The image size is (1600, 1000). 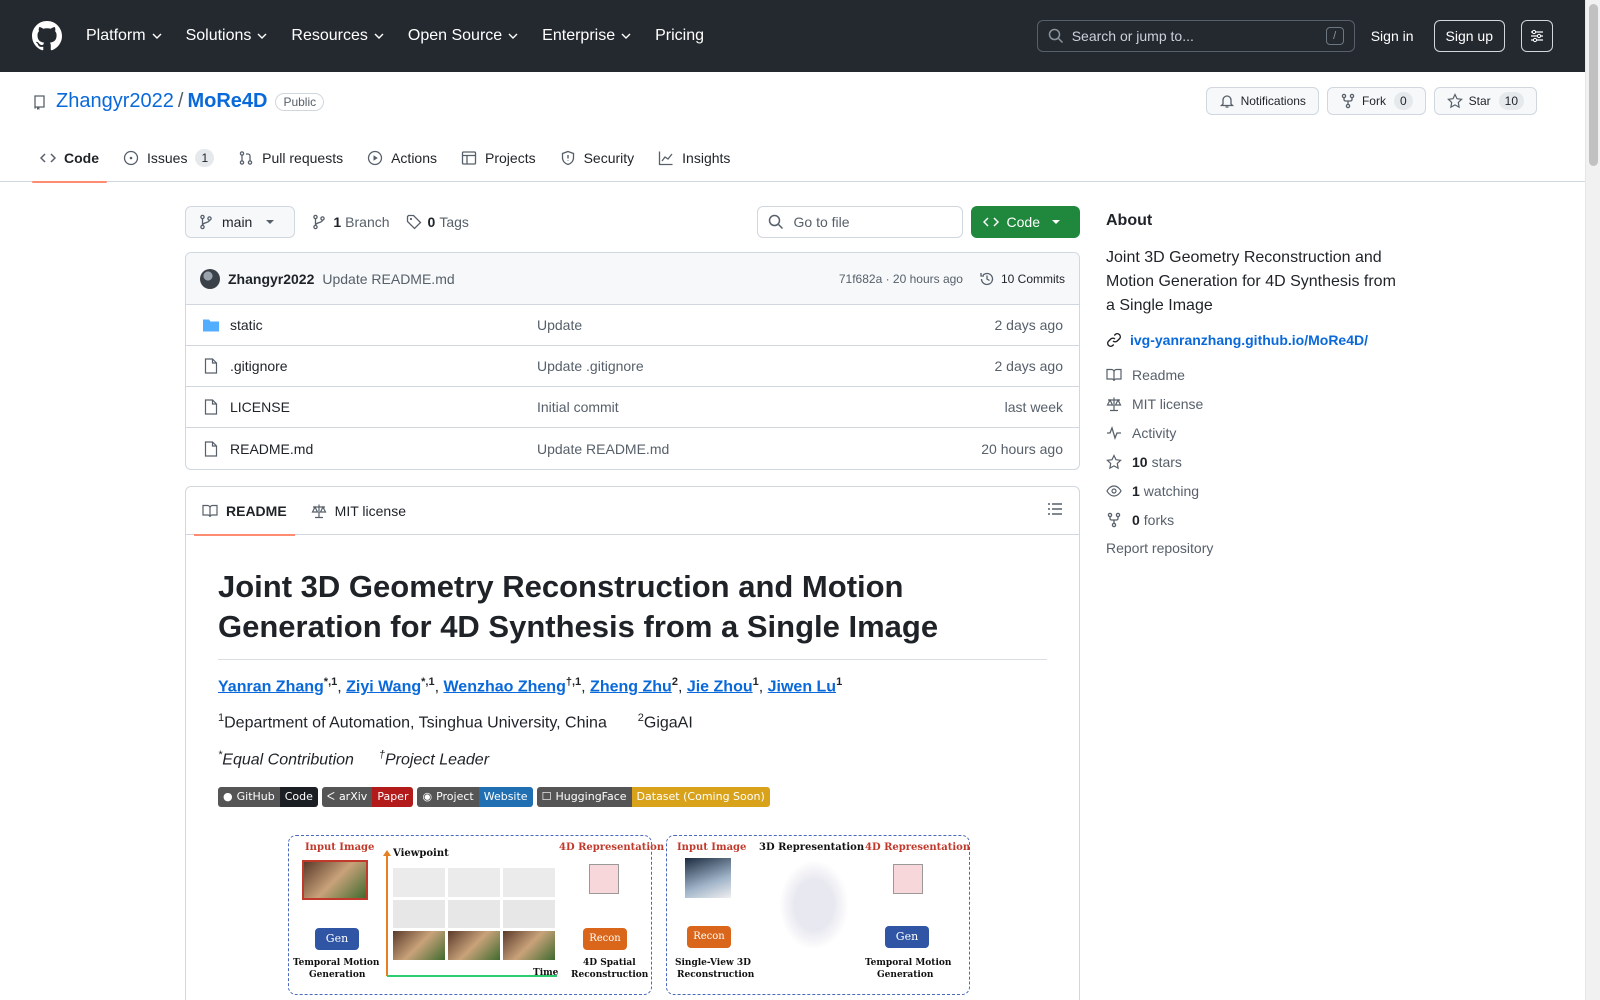 I want to click on file-link: LICENSE, so click(x=369, y=407).